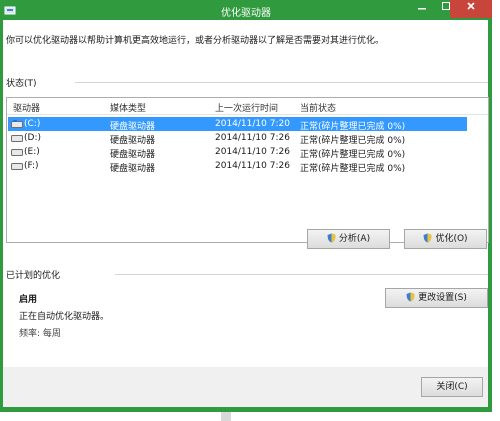 This screenshot has height=421, width=500. I want to click on close-icon, so click(471, 6).